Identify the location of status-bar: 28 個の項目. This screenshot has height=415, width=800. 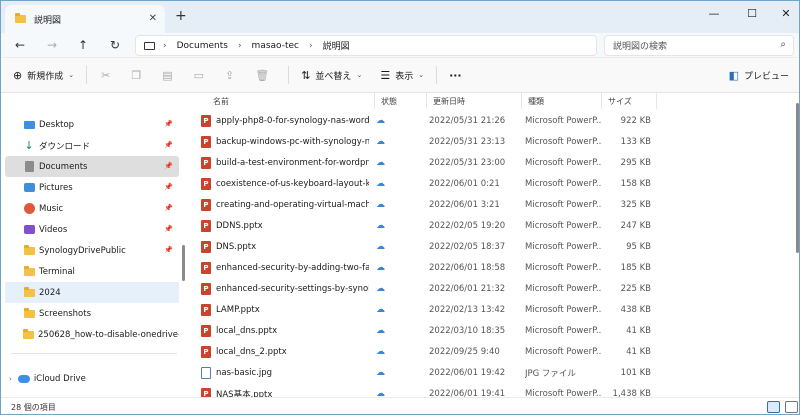
(400, 405).